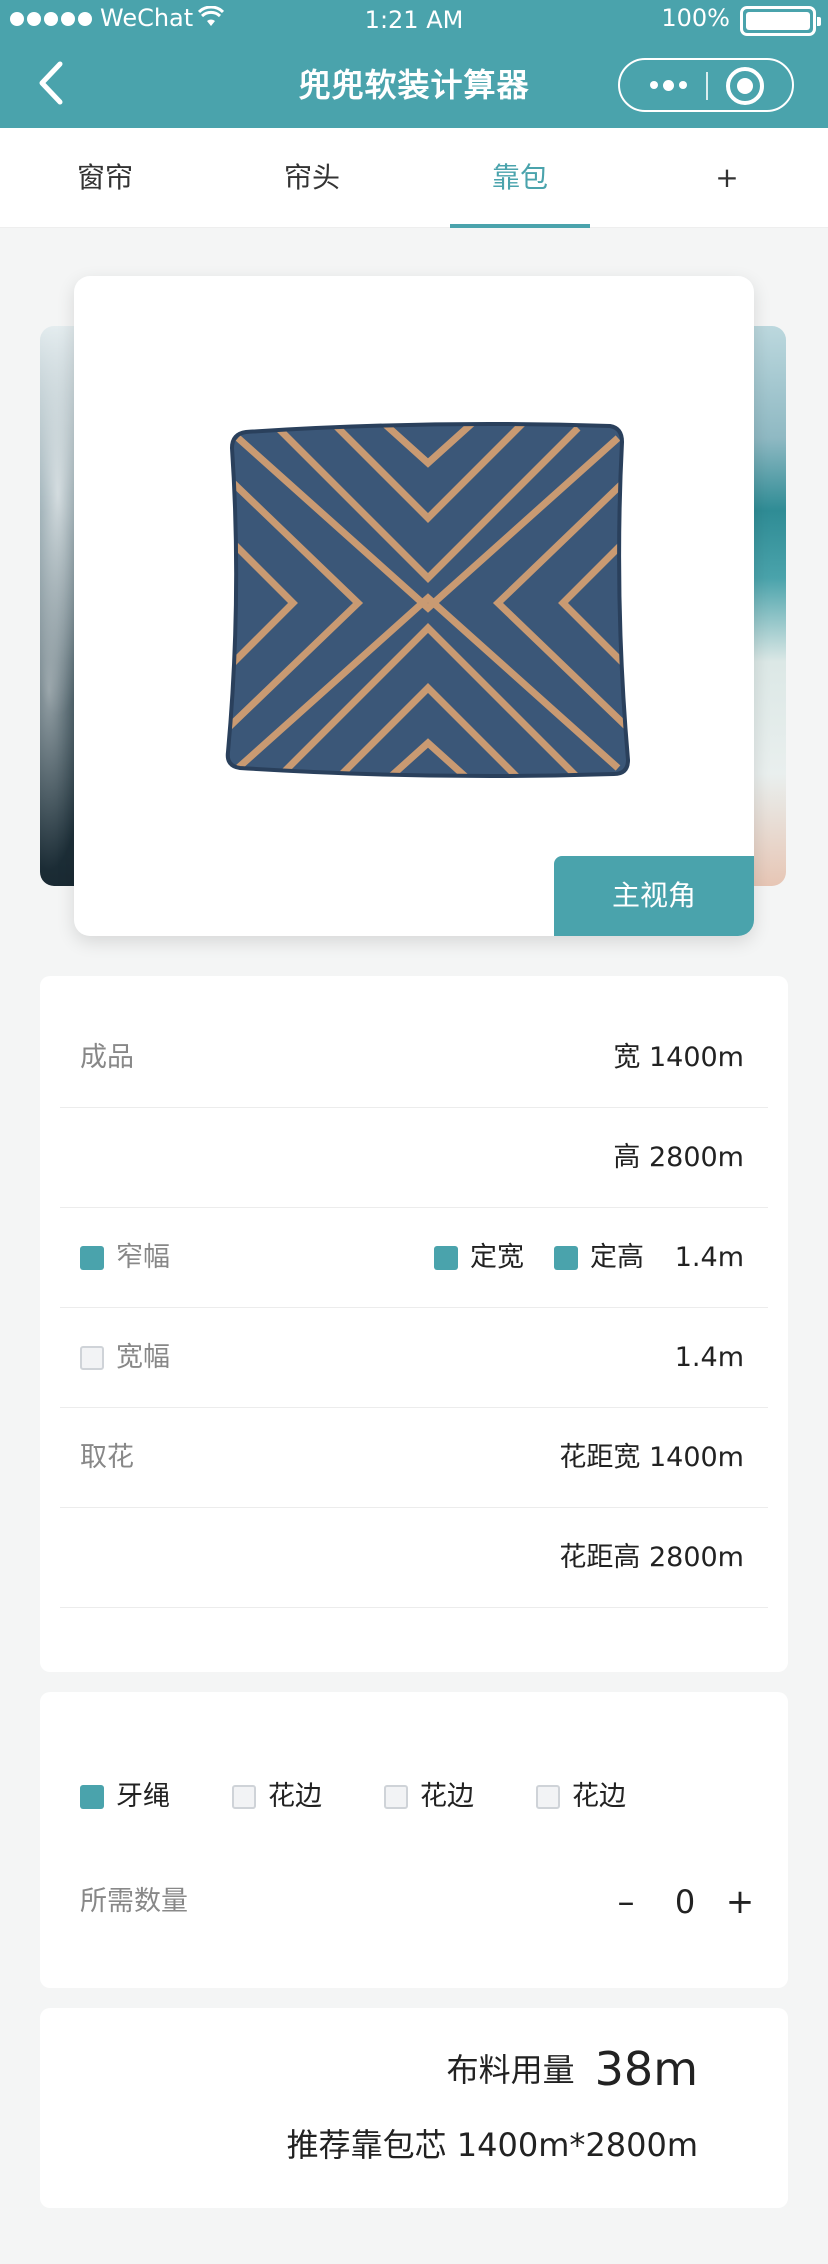 Image resolution: width=828 pixels, height=2264 pixels. I want to click on fixed-height-checkbox, so click(566, 1258).